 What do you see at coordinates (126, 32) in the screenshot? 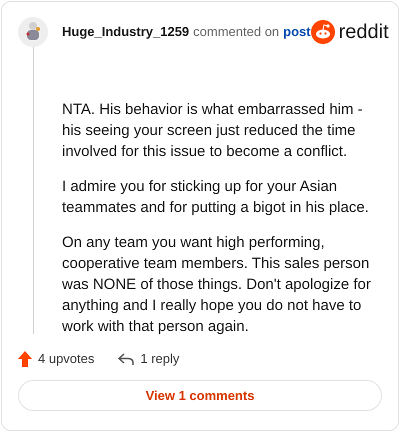
I see `username: Huge_Industry_1259` at bounding box center [126, 32].